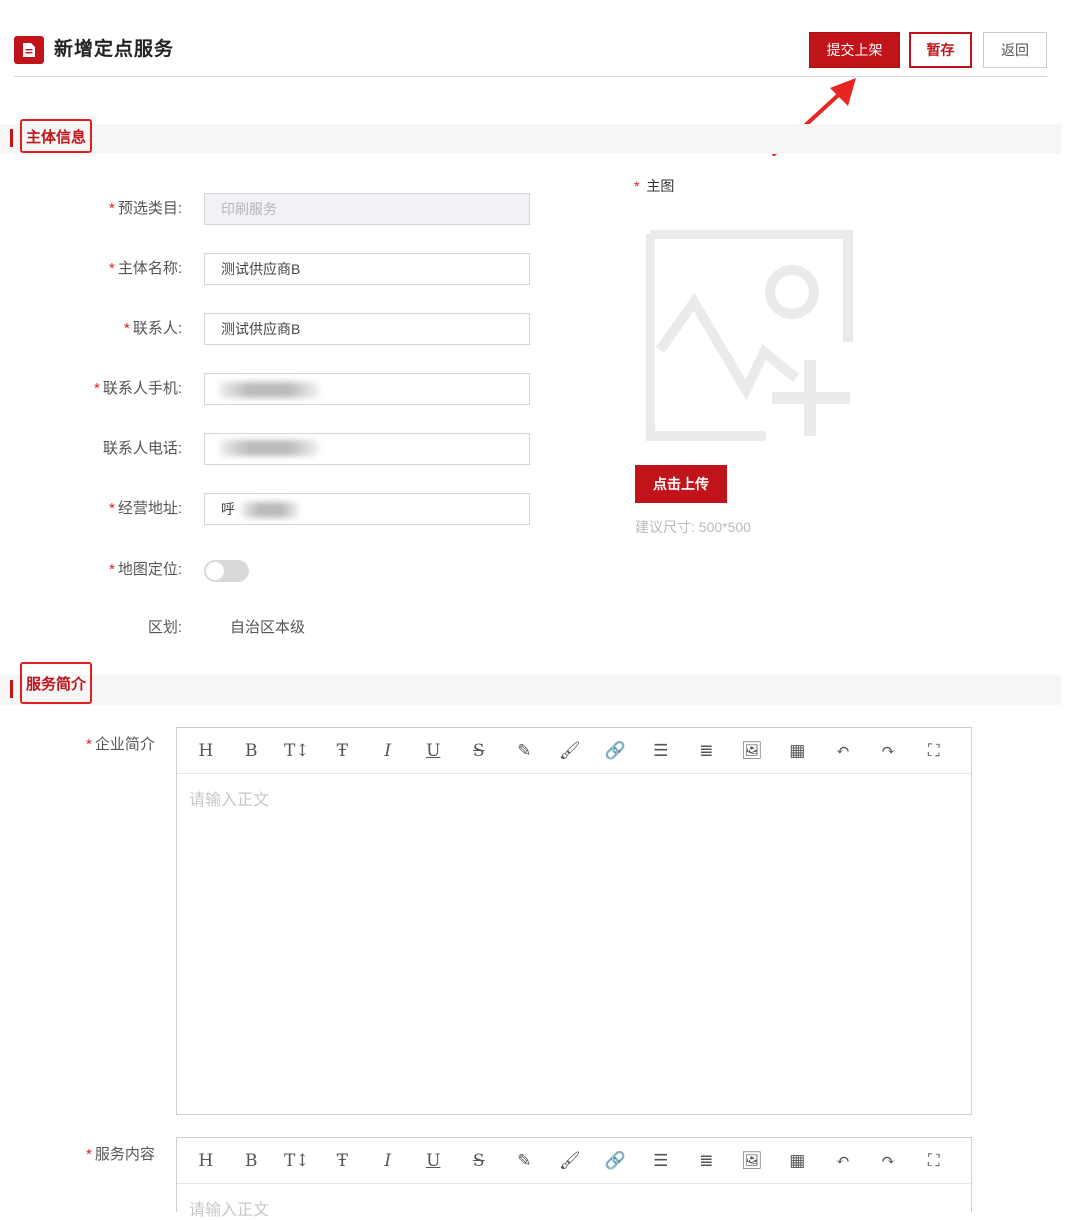 The height and width of the screenshot is (1220, 1081). What do you see at coordinates (367, 509) in the screenshot?
I see `address-input: 呼` at bounding box center [367, 509].